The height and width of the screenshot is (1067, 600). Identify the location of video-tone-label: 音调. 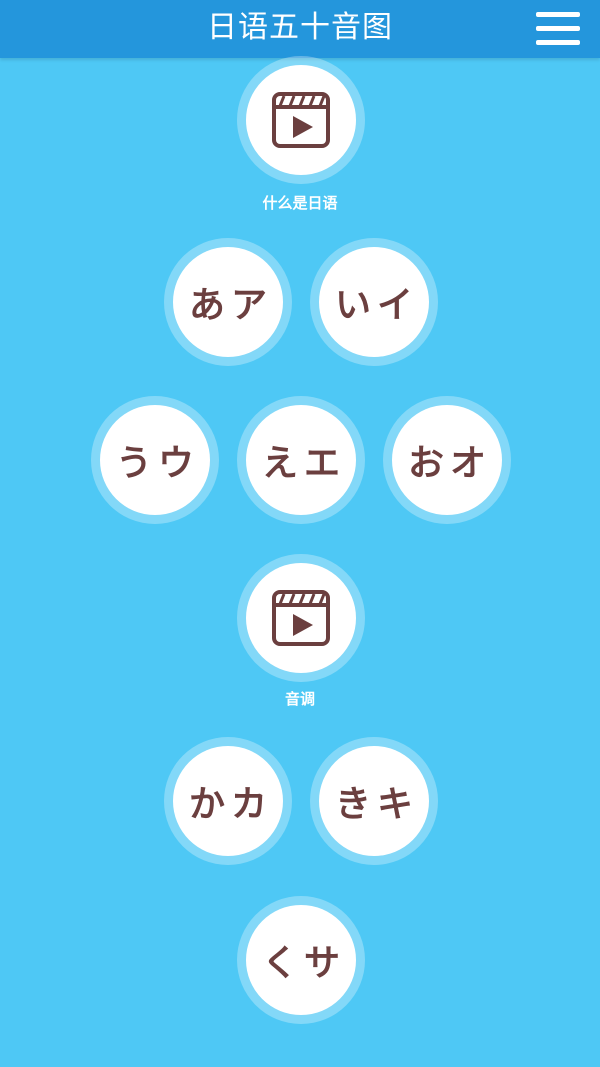
(299, 699).